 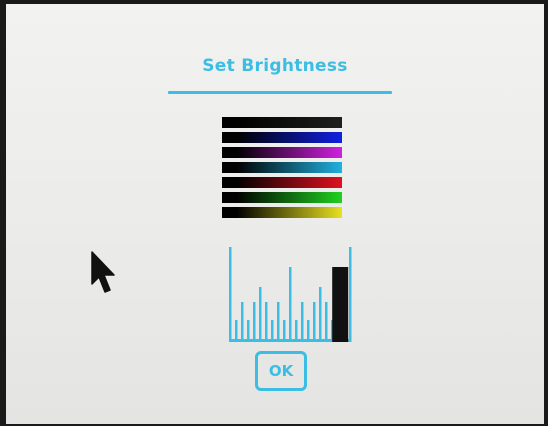 What do you see at coordinates (281, 371) in the screenshot?
I see `ok-button: OK` at bounding box center [281, 371].